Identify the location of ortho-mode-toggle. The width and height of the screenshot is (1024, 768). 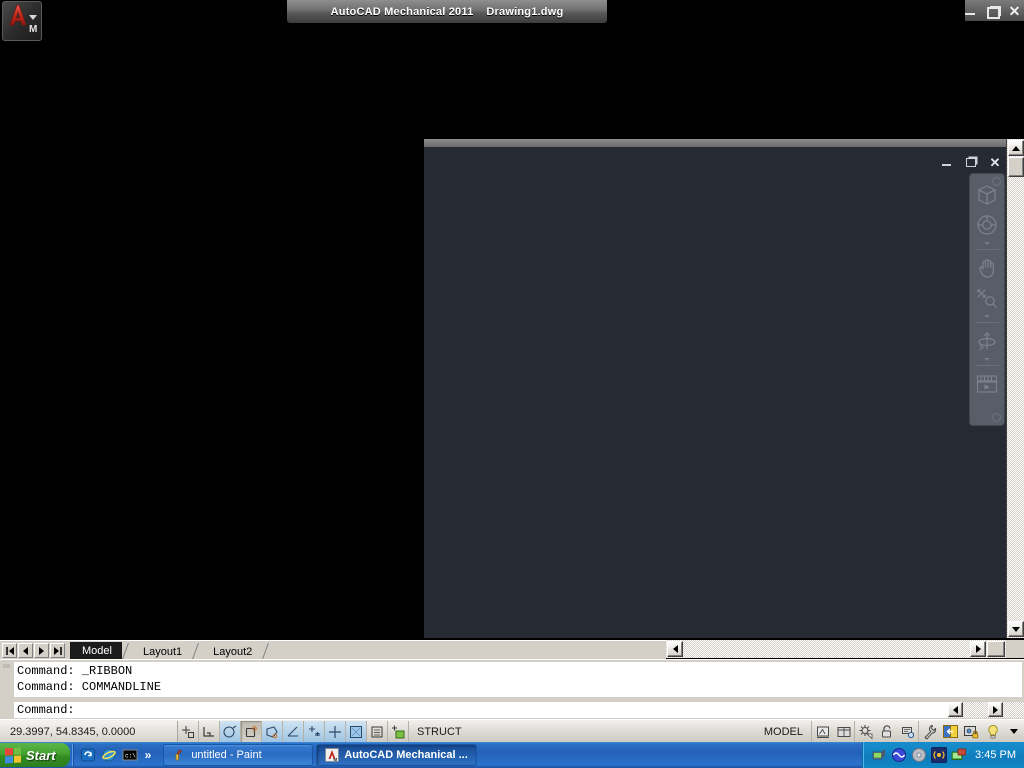
(251, 731).